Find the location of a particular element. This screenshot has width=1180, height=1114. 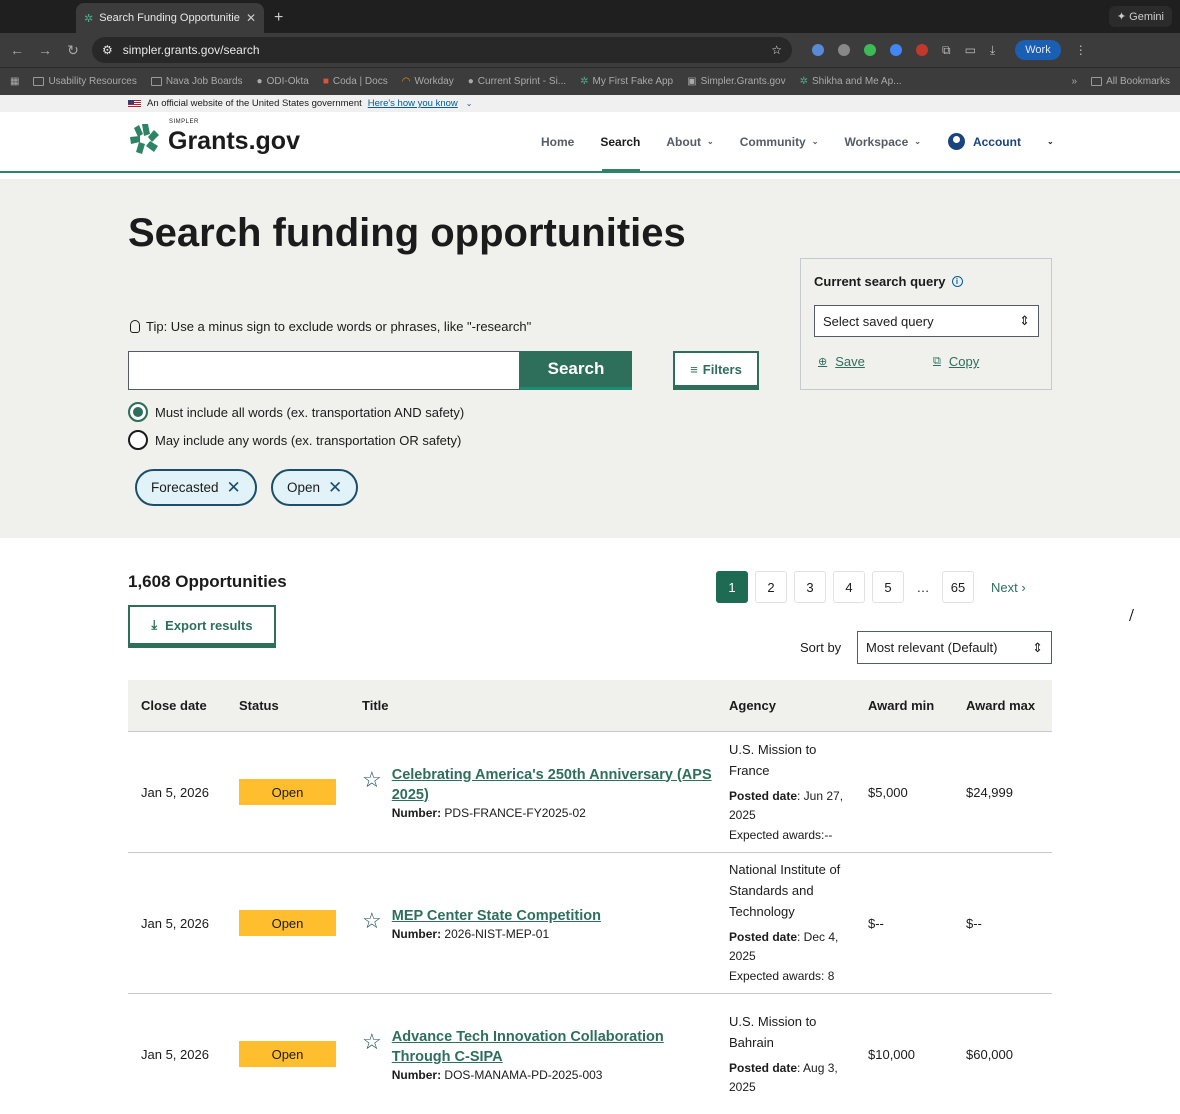

download-icon: ⤓ is located at coordinates (992, 50).